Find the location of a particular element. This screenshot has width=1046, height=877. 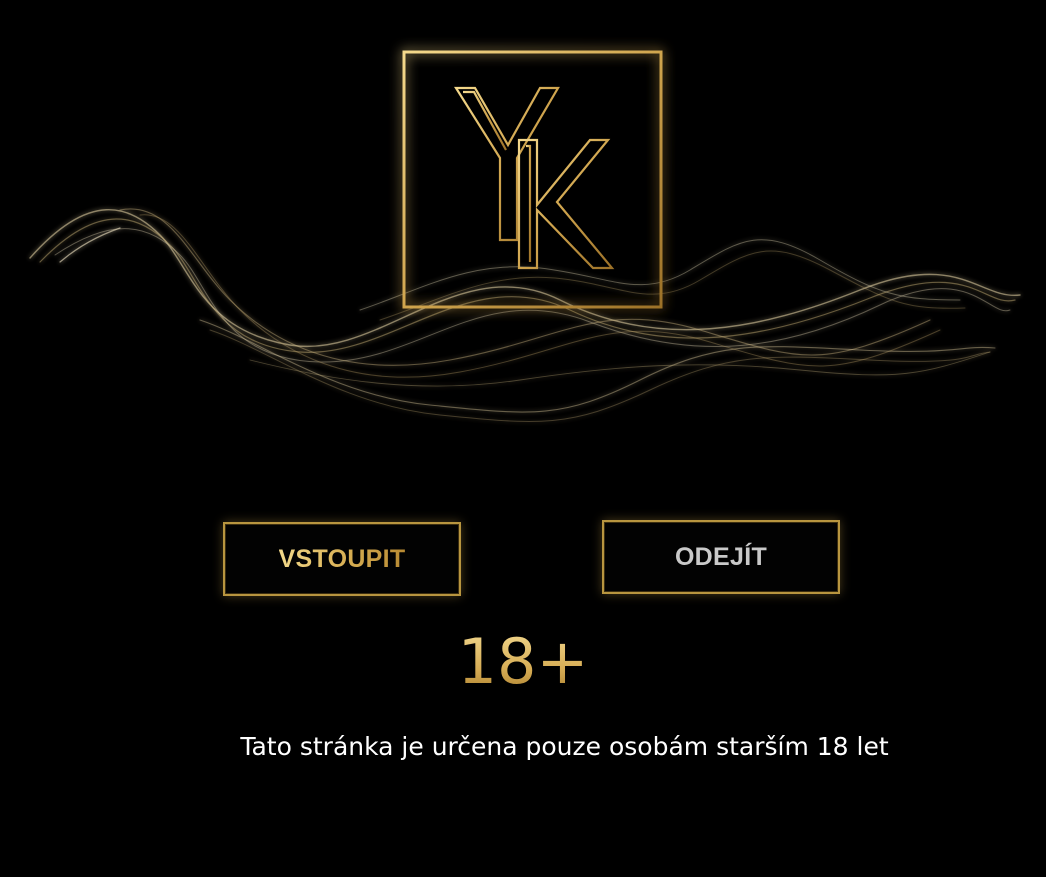

leave-button: ODEJÍT is located at coordinates (721, 557).